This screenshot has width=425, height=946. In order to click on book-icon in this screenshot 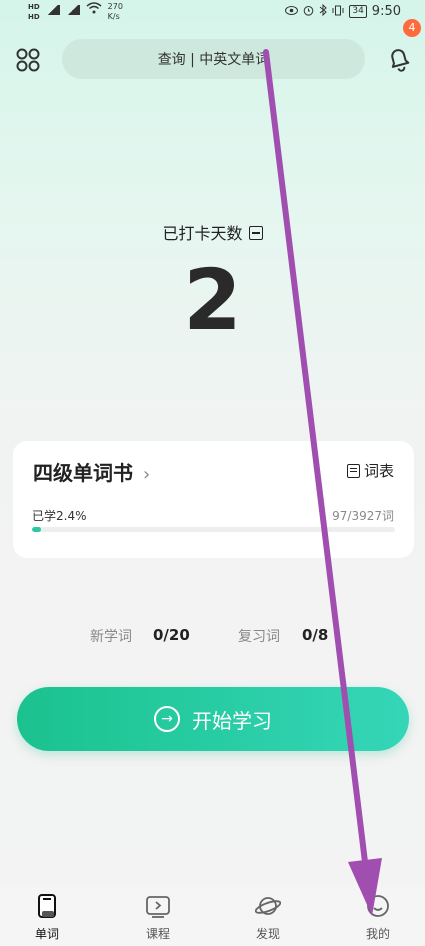, I will do `click(47, 906)`.